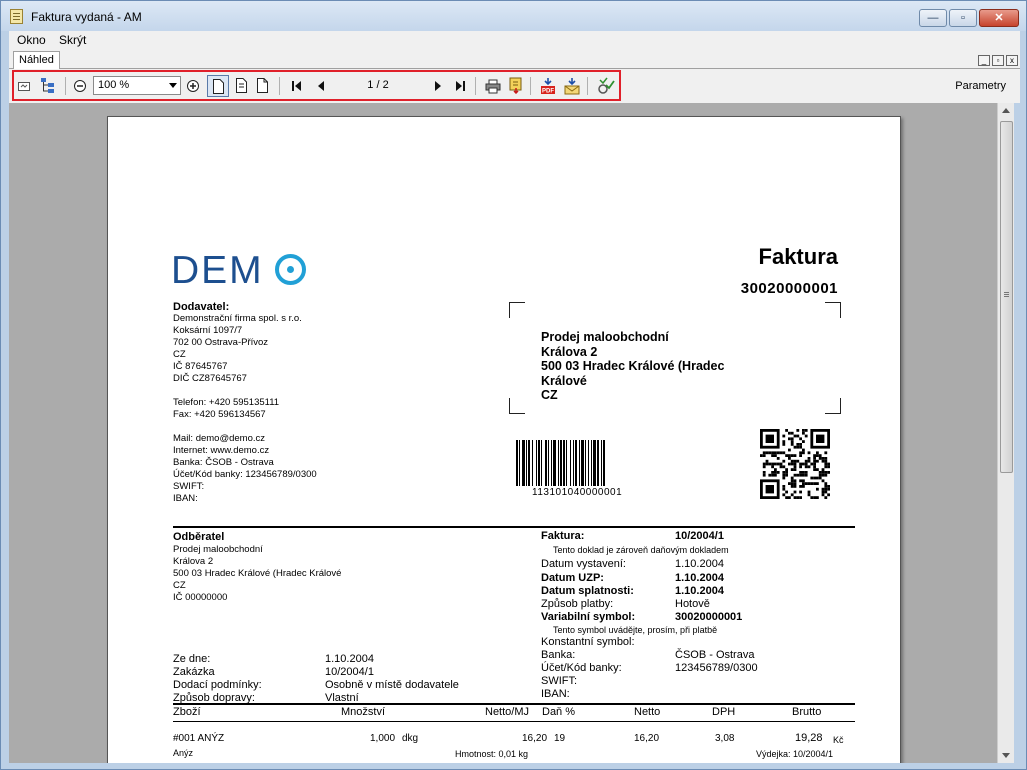  What do you see at coordinates (363, 712) in the screenshot?
I see `column-header: Množství` at bounding box center [363, 712].